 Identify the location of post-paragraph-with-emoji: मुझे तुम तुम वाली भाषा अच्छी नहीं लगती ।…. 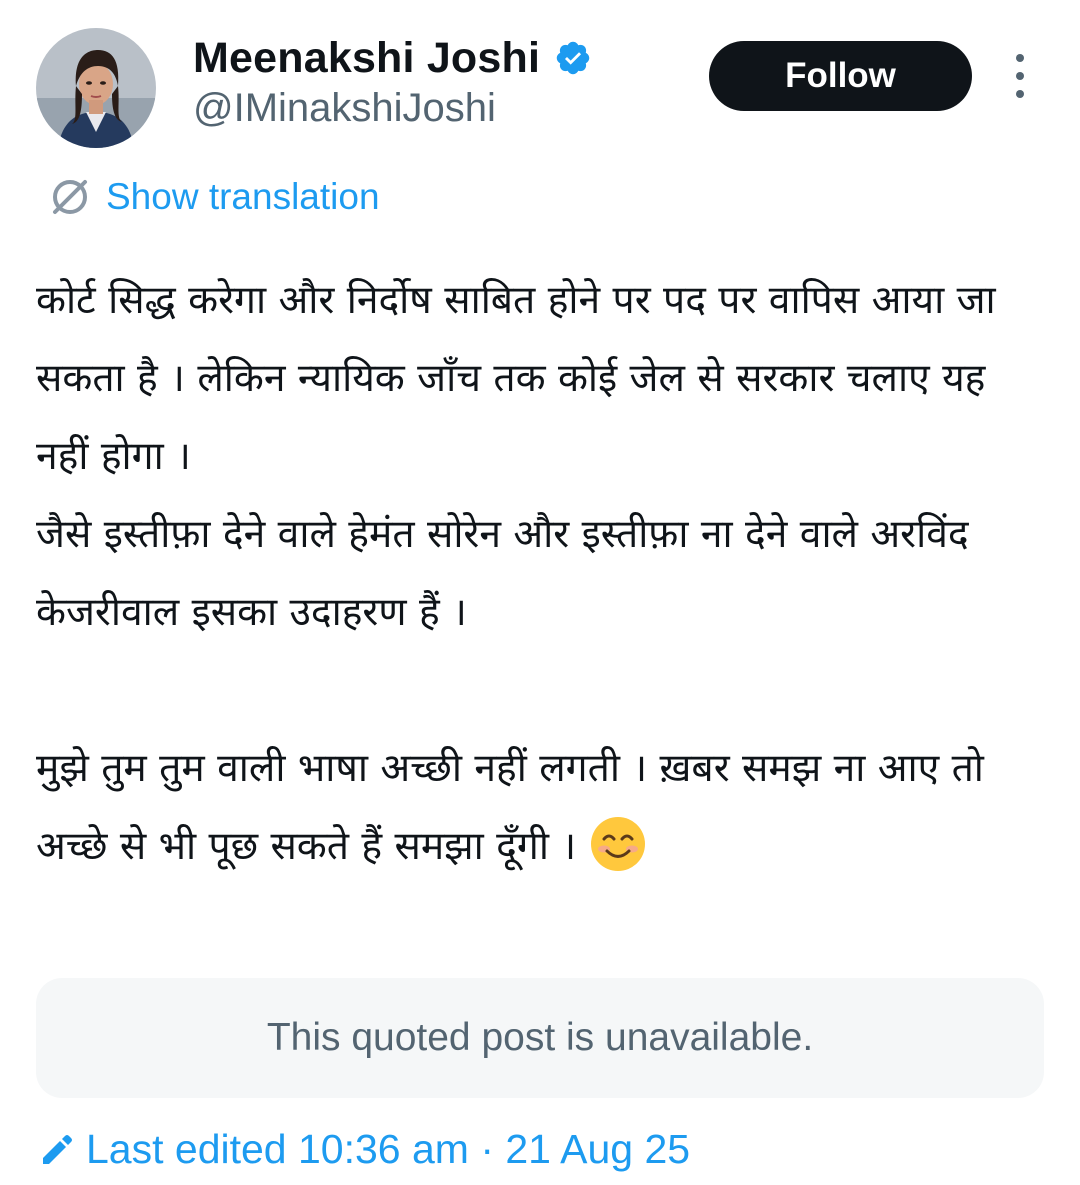
(542, 808).